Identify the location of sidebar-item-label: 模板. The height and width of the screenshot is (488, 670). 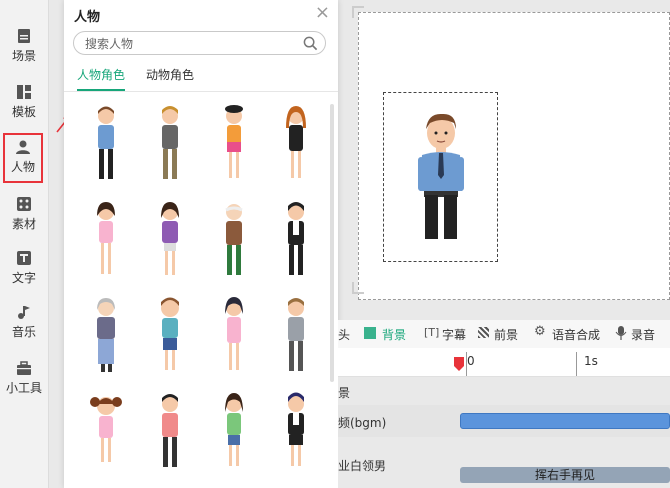
(23, 112).